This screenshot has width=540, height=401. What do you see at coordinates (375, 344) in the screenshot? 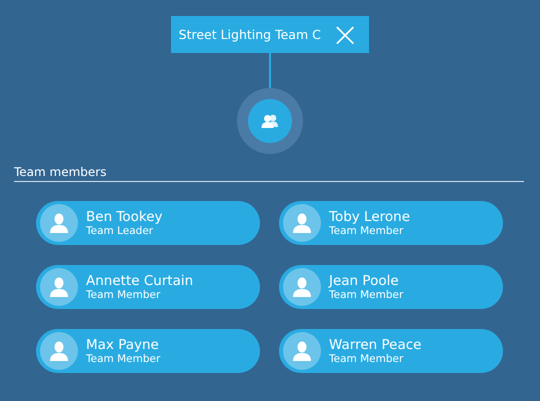
I see `member-name: Warren Peace` at bounding box center [375, 344].